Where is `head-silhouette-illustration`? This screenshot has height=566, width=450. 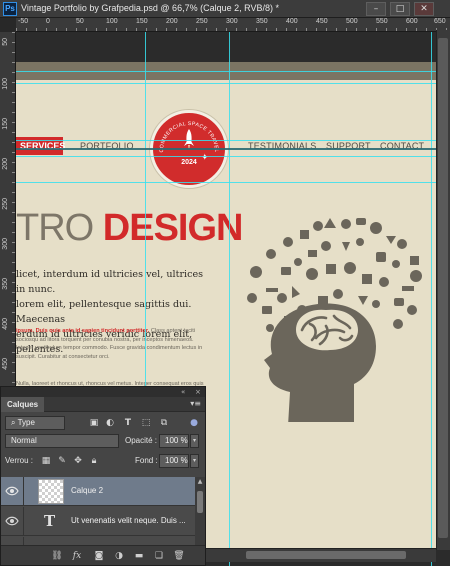 head-silhouette-illustration is located at coordinates (334, 320).